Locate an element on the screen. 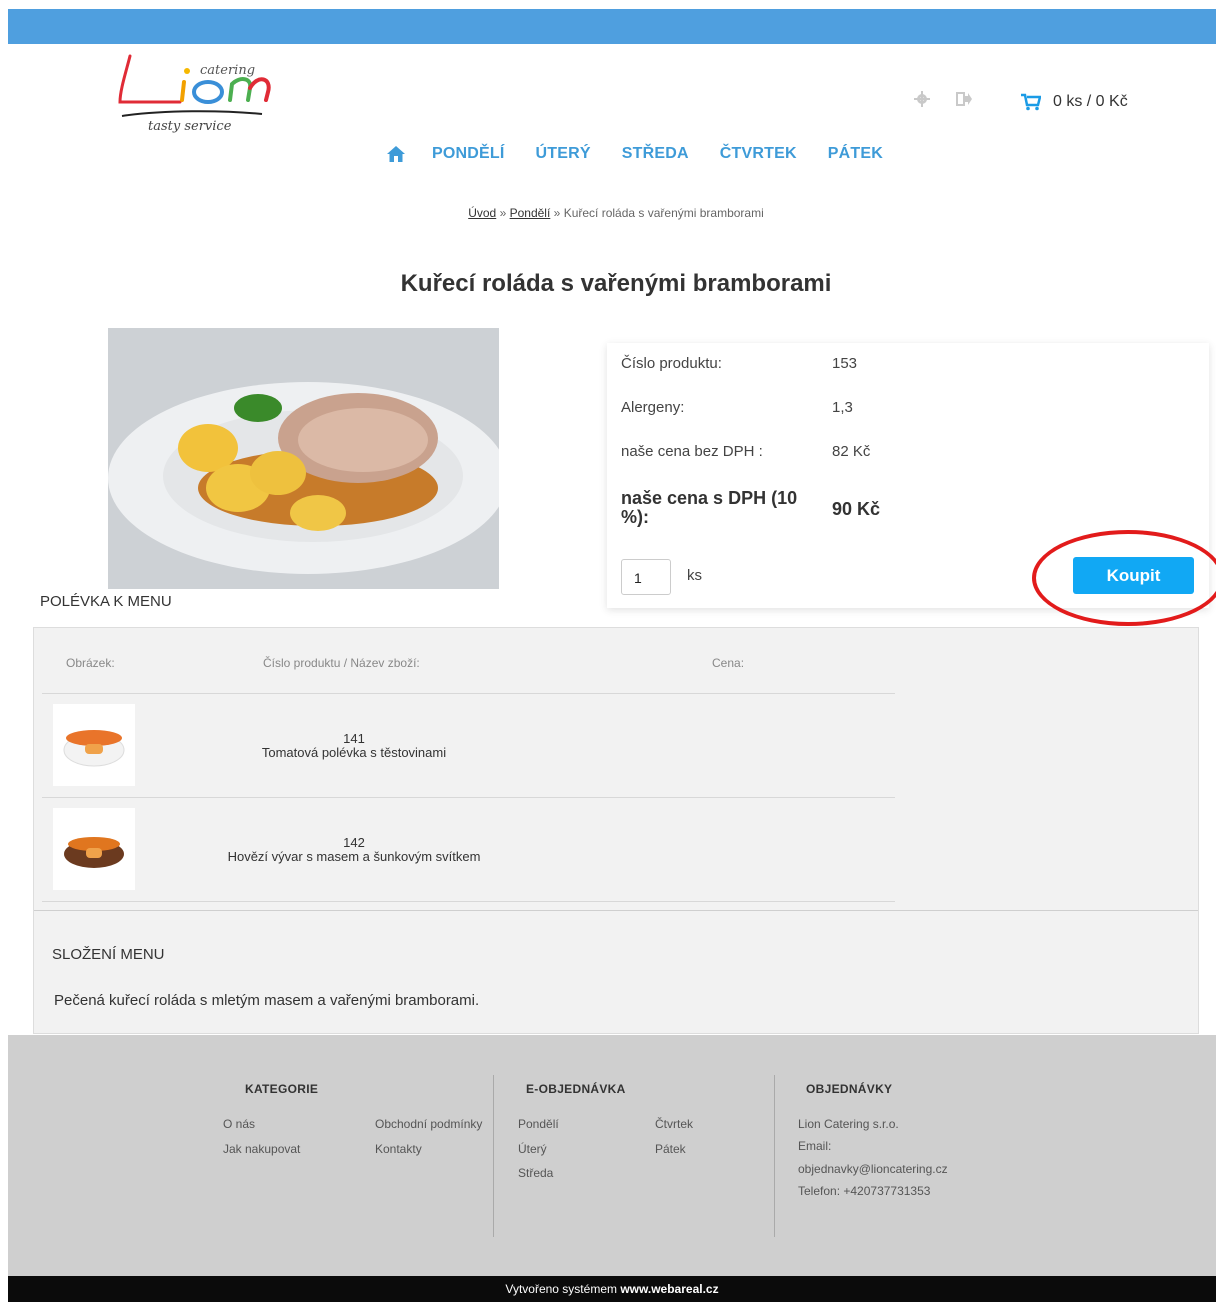  footer-phone: Telefon: +420737731353 is located at coordinates (864, 1191).